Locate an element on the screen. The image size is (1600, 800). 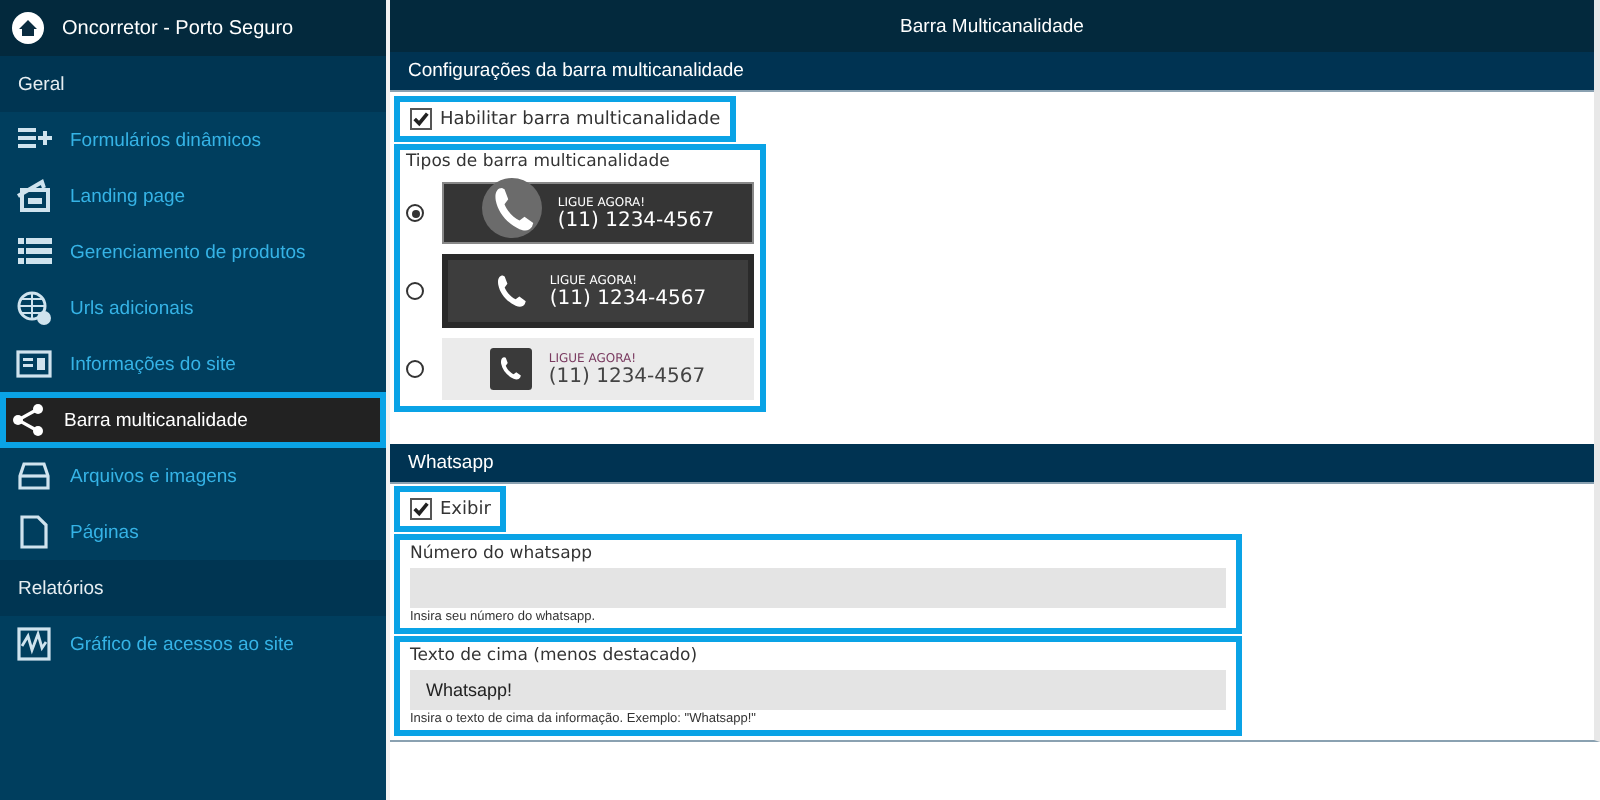
section-title: Whatsapp is located at coordinates (451, 463).